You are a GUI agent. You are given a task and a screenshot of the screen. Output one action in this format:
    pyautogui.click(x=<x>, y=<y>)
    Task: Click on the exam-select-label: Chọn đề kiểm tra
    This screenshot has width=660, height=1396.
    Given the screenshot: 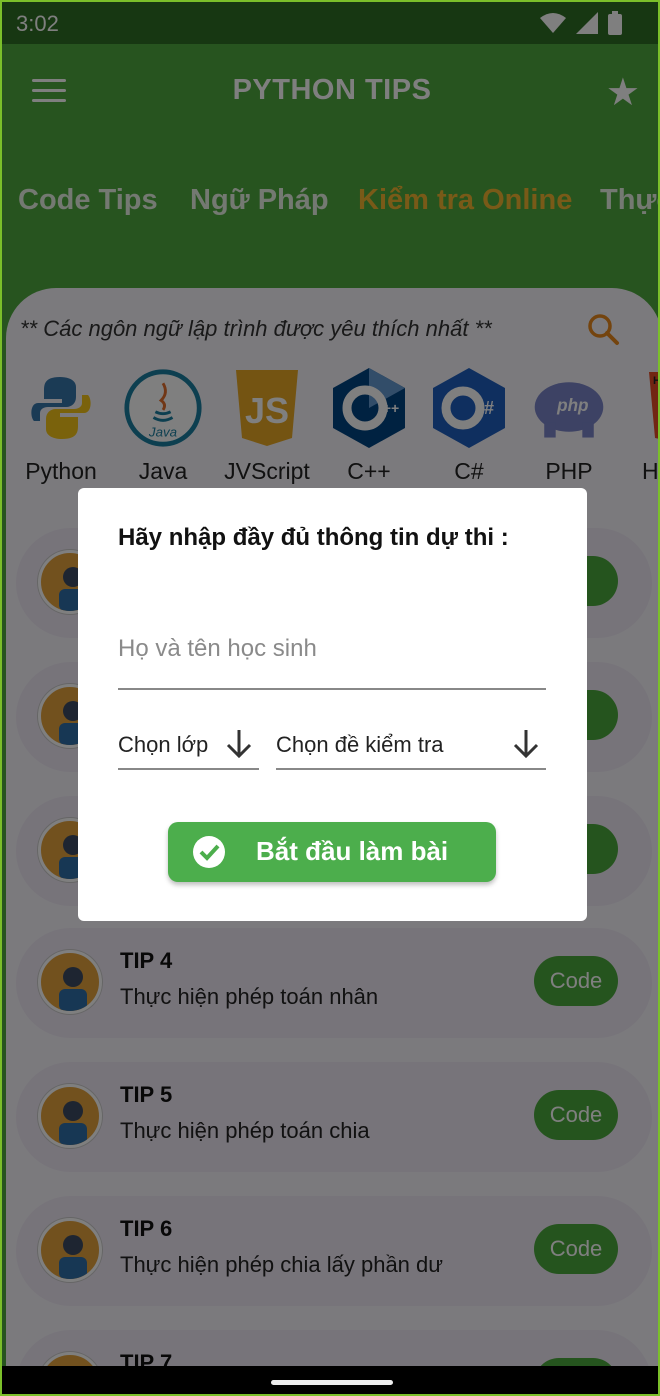 What is the action you would take?
    pyautogui.click(x=360, y=744)
    